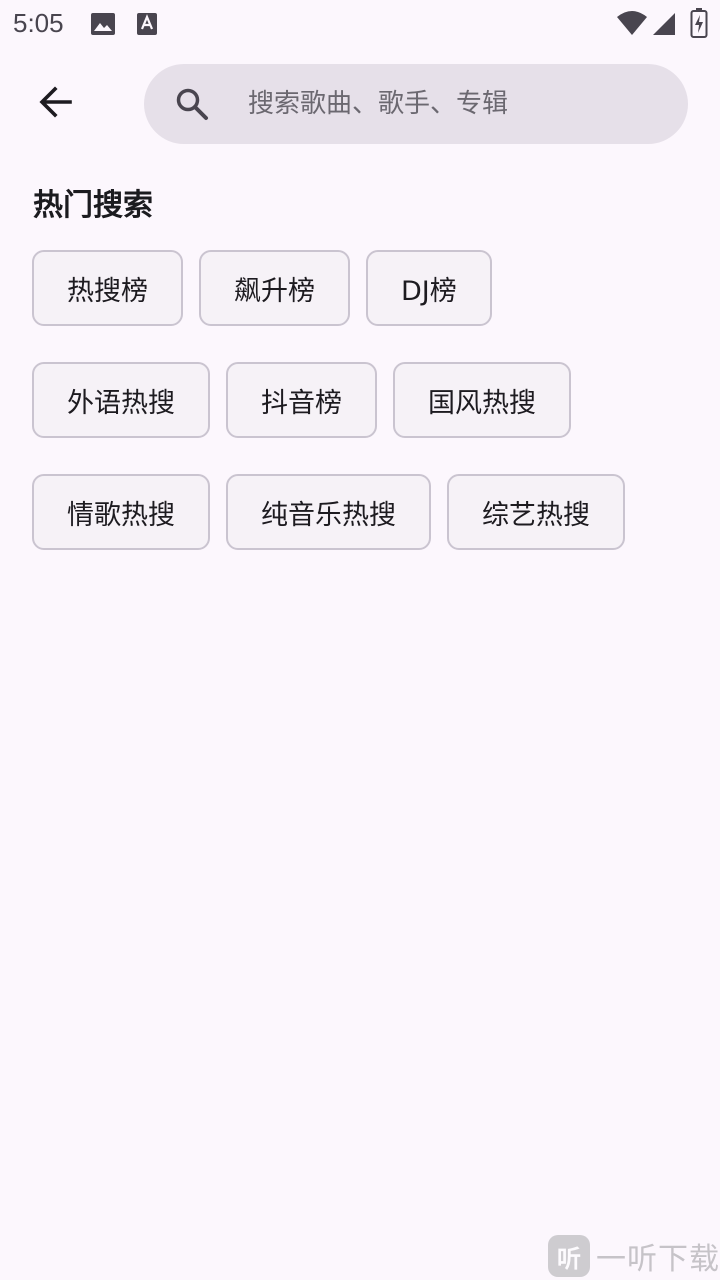  I want to click on search-bar, so click(416, 104).